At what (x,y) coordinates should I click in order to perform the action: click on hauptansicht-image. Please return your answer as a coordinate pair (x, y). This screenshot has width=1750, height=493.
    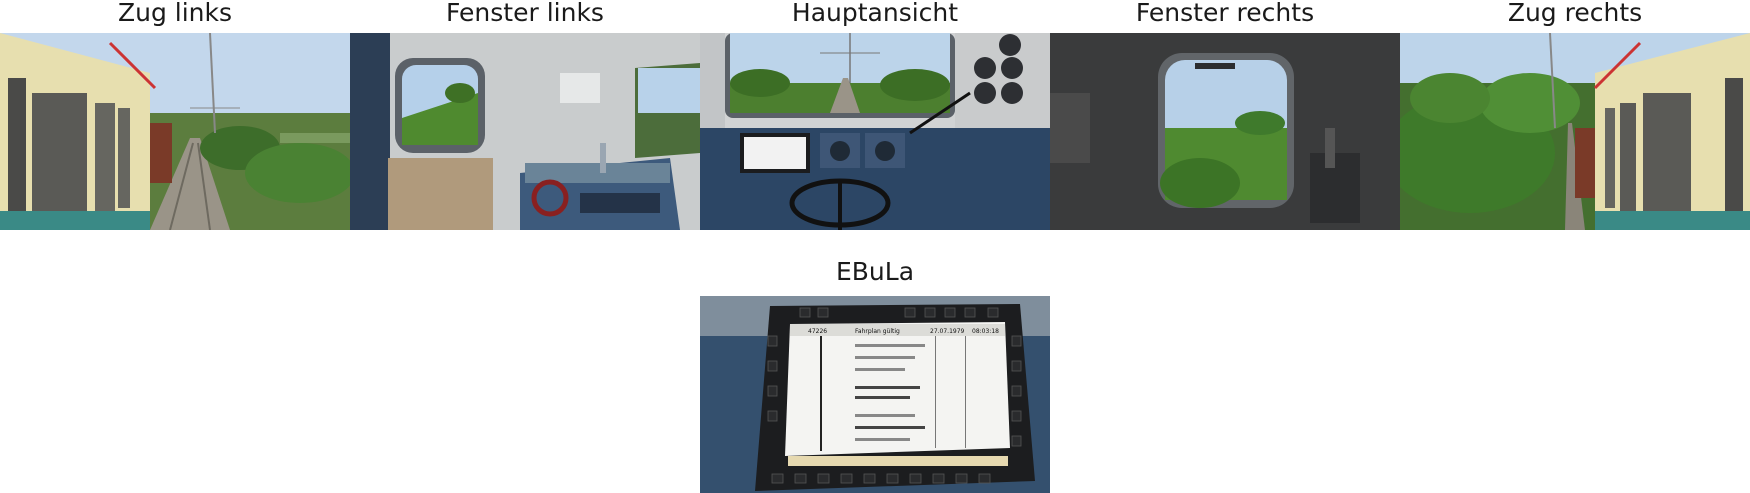
    Looking at the image, I should click on (875, 131).